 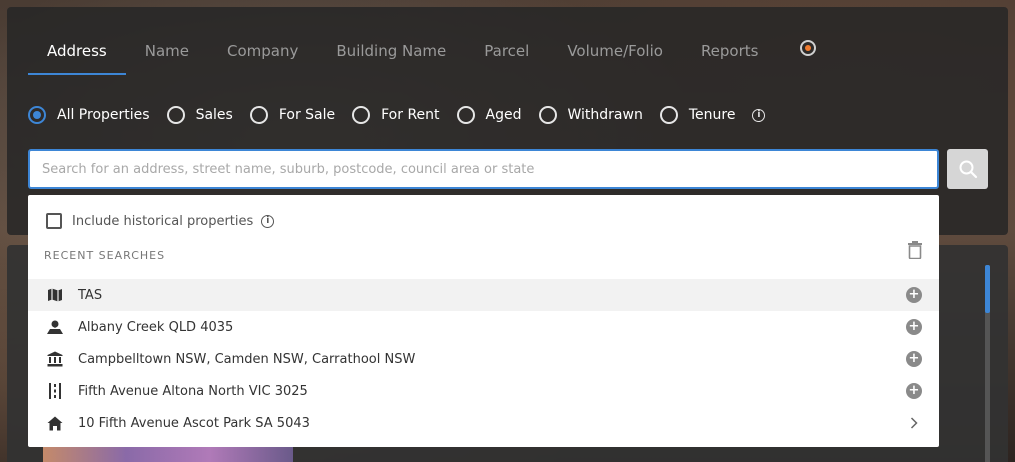 I want to click on chevron-right-icon, so click(x=914, y=423).